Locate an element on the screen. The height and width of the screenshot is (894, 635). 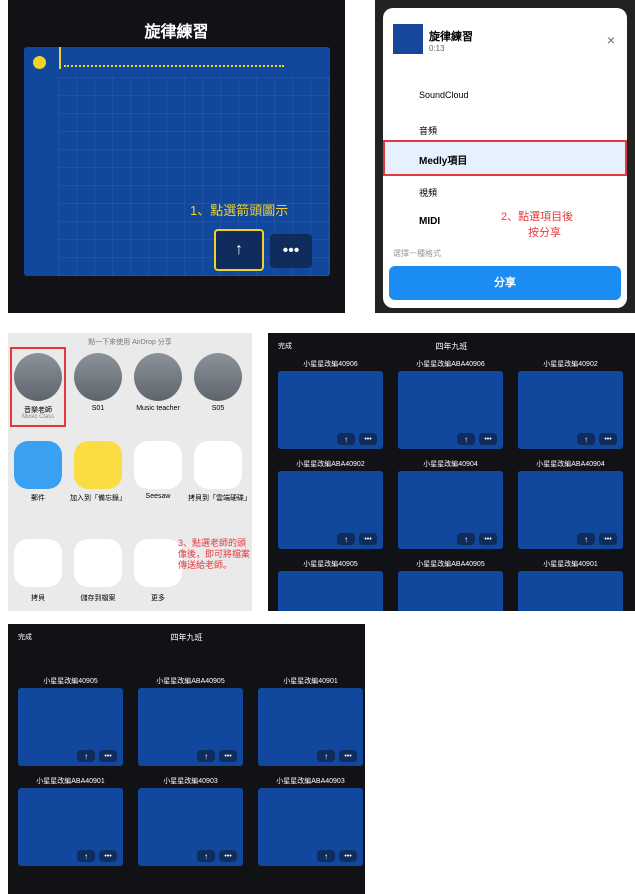
step3-note: 3、點選老師的頭像後，即可將檔案傳送給老師。 is located at coordinates (214, 554).